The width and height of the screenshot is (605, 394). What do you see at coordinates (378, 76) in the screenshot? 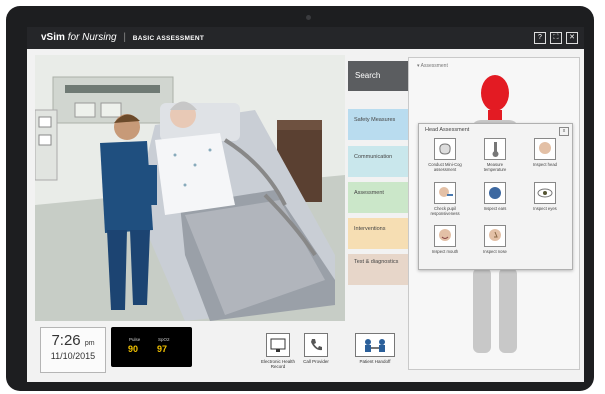
I see `search-button: Search` at bounding box center [378, 76].